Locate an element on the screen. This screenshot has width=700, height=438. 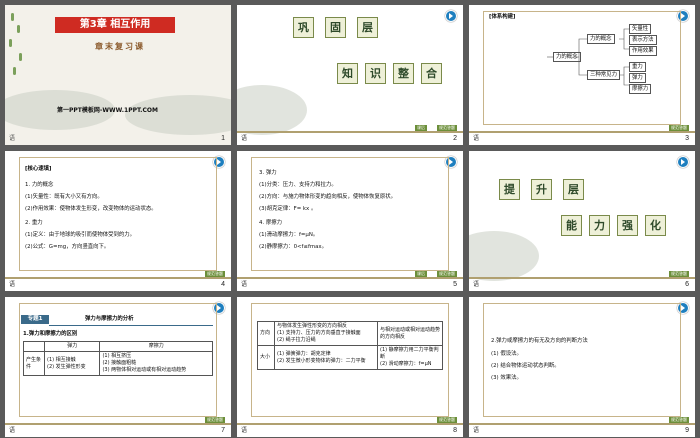
content-line: (1)矢量性：既有大小又有方向。 is located at coordinates (64, 197).